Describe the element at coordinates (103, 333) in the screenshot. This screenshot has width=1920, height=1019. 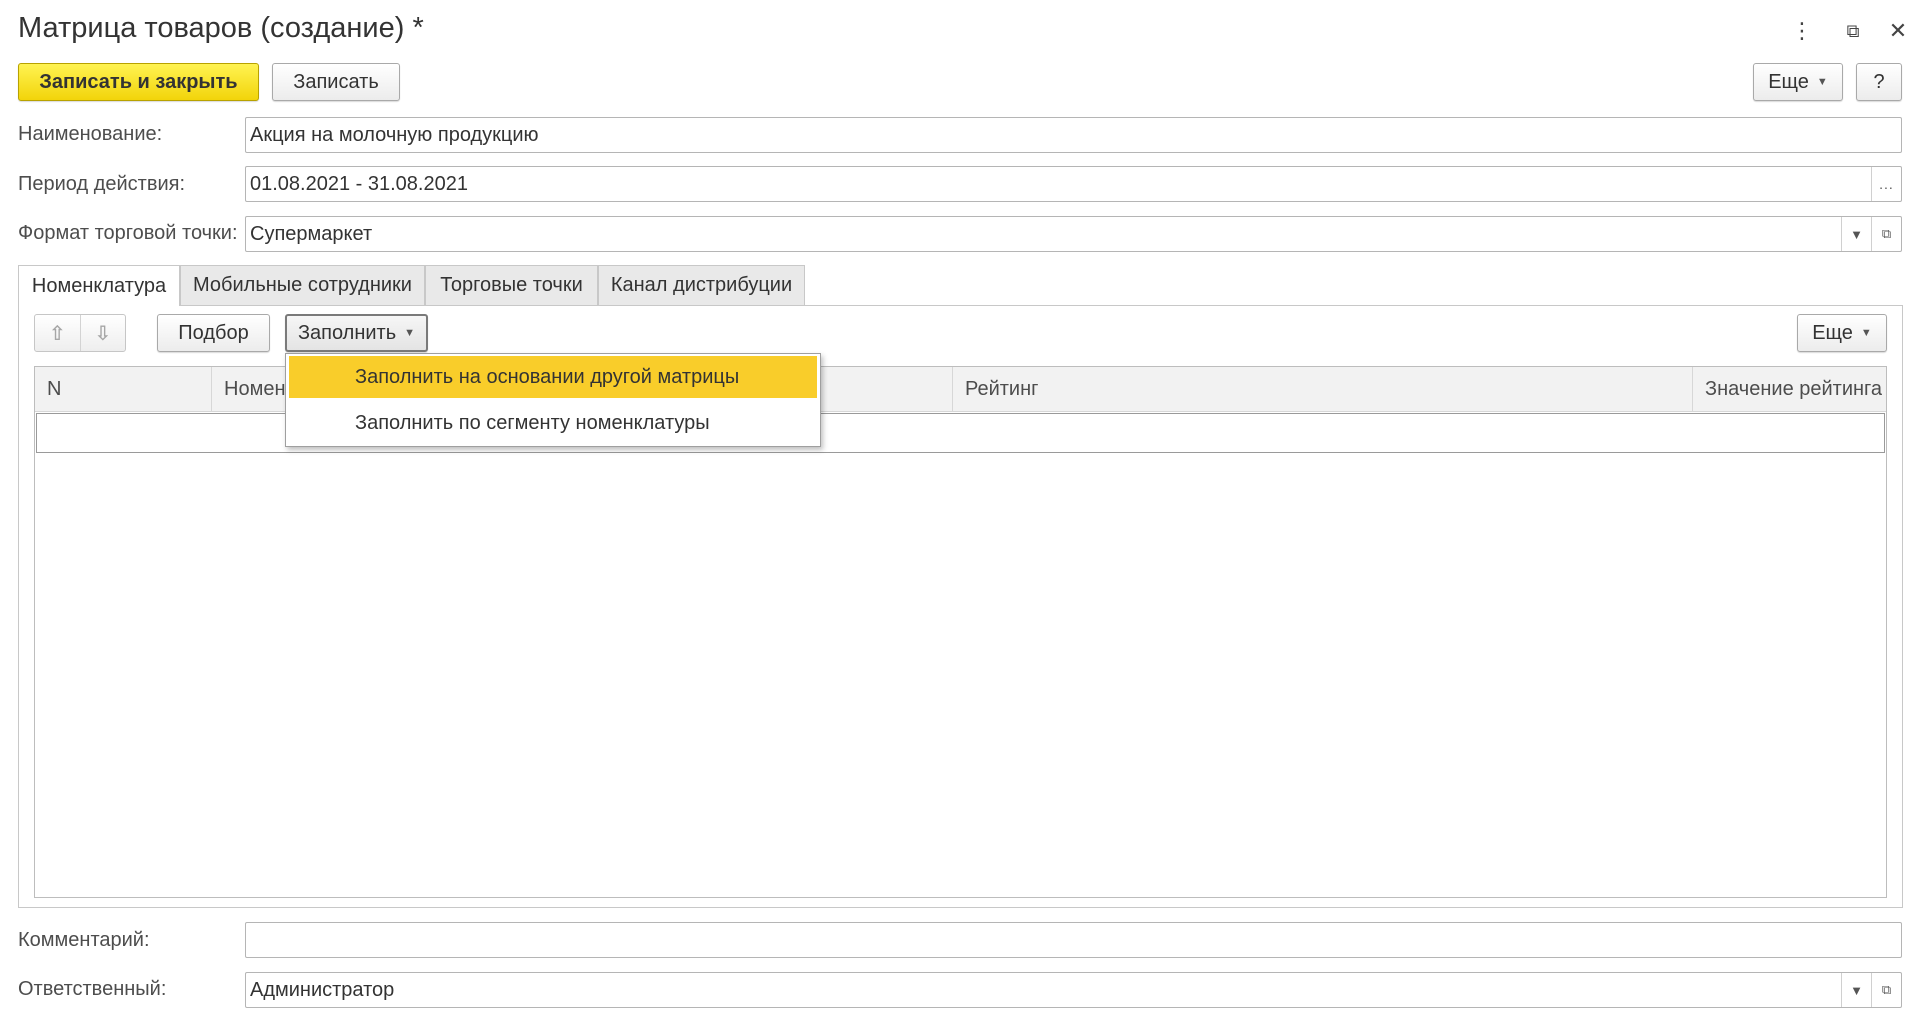
I see `arrow-down-icon: ⇩` at that location.